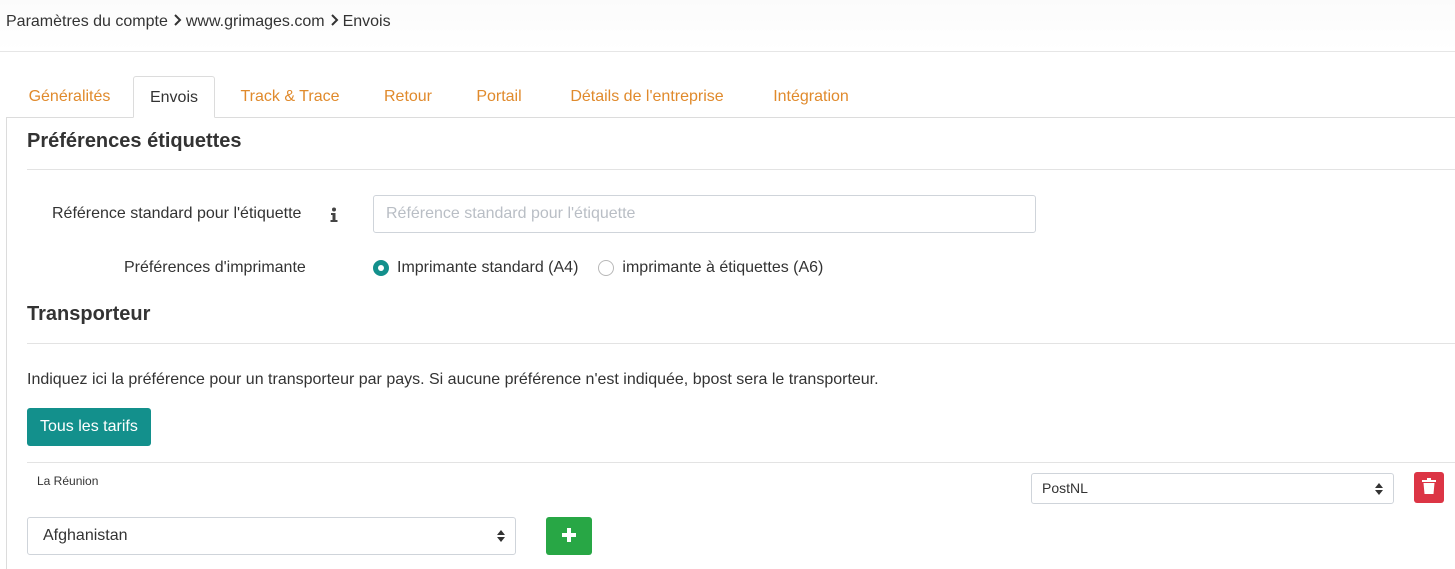  I want to click on tab-track-trace: Track & Trace, so click(290, 97).